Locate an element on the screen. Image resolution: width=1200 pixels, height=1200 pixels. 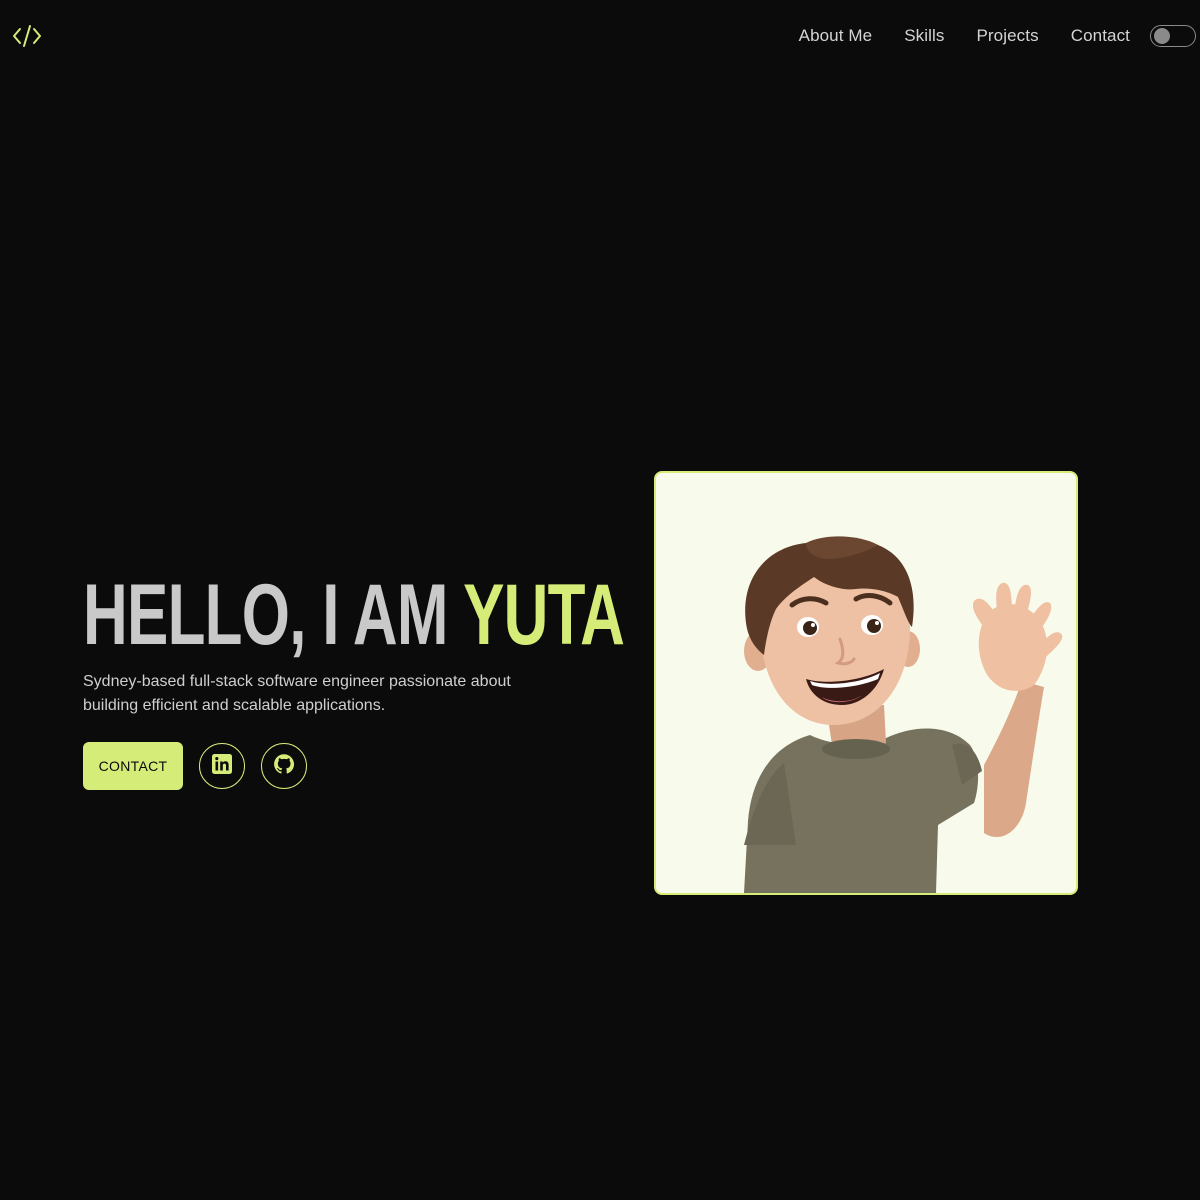
hero-actions: CONTACT is located at coordinates (353, 766).